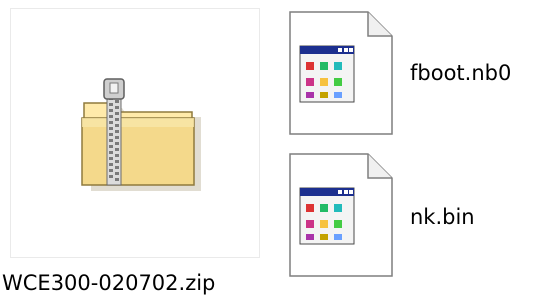 This screenshot has height=300, width=536. I want to click on file-label-nk: nk.bin, so click(442, 217).